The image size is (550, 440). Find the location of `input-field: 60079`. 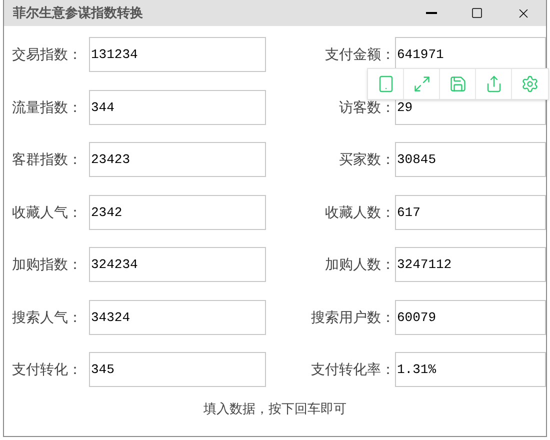

input-field: 60079 is located at coordinates (470, 317).